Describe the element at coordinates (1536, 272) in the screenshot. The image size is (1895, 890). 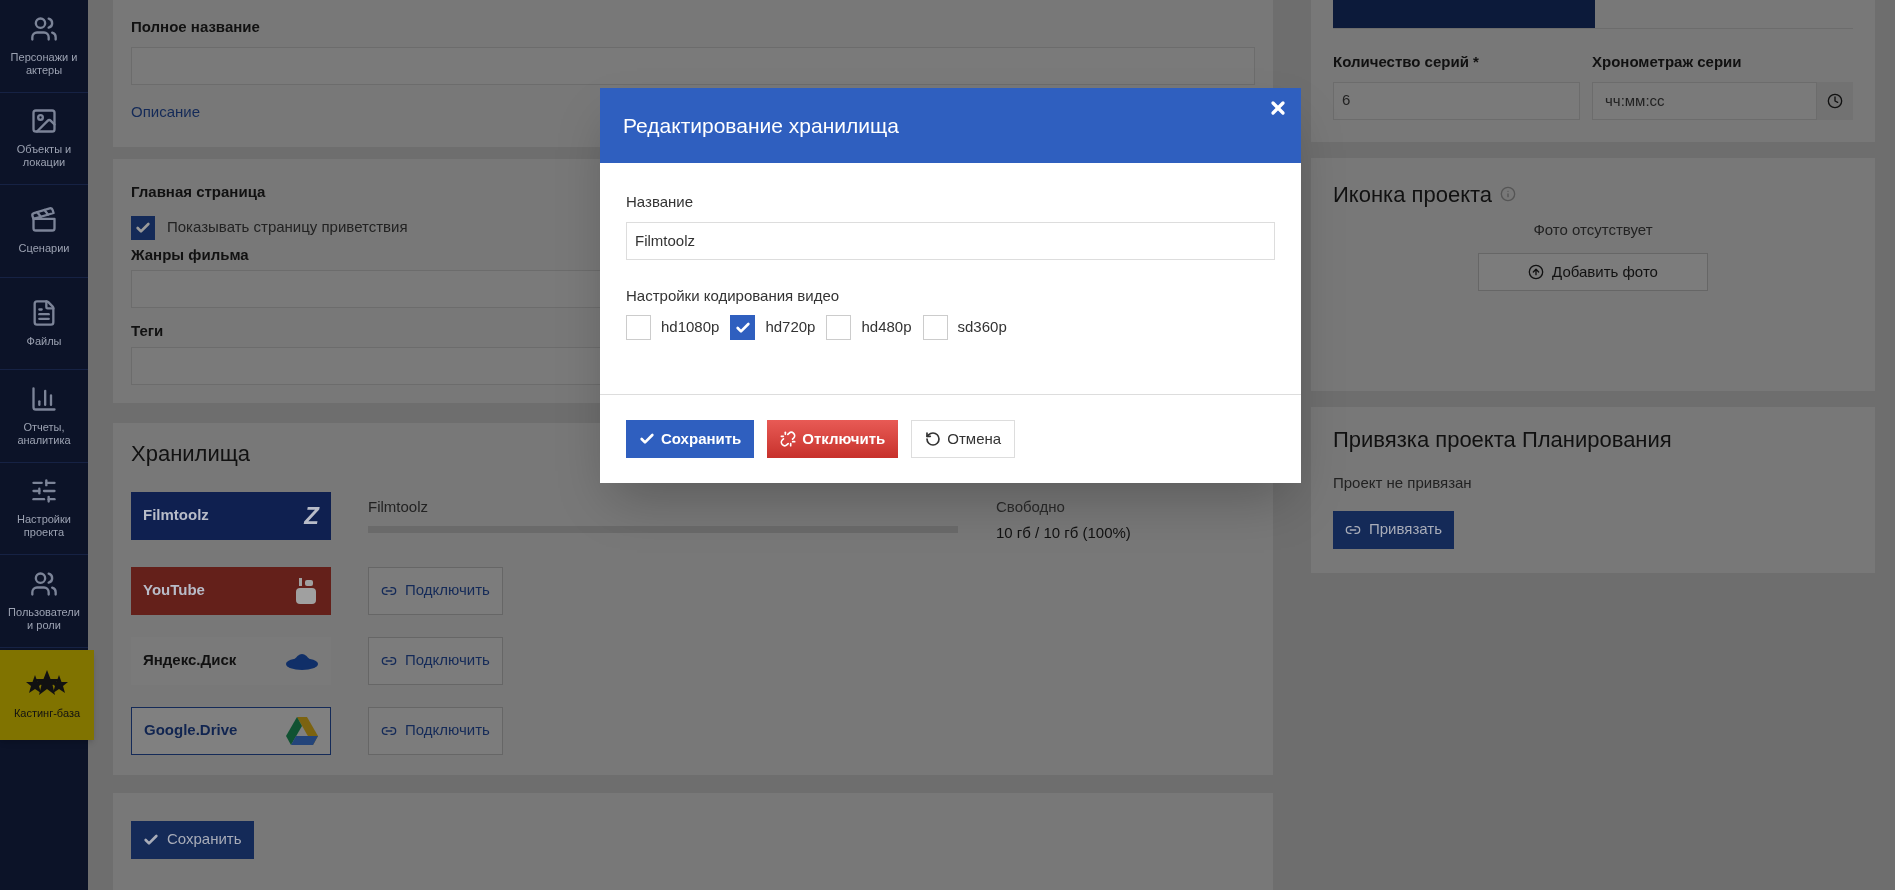
I see `upload-icon` at that location.